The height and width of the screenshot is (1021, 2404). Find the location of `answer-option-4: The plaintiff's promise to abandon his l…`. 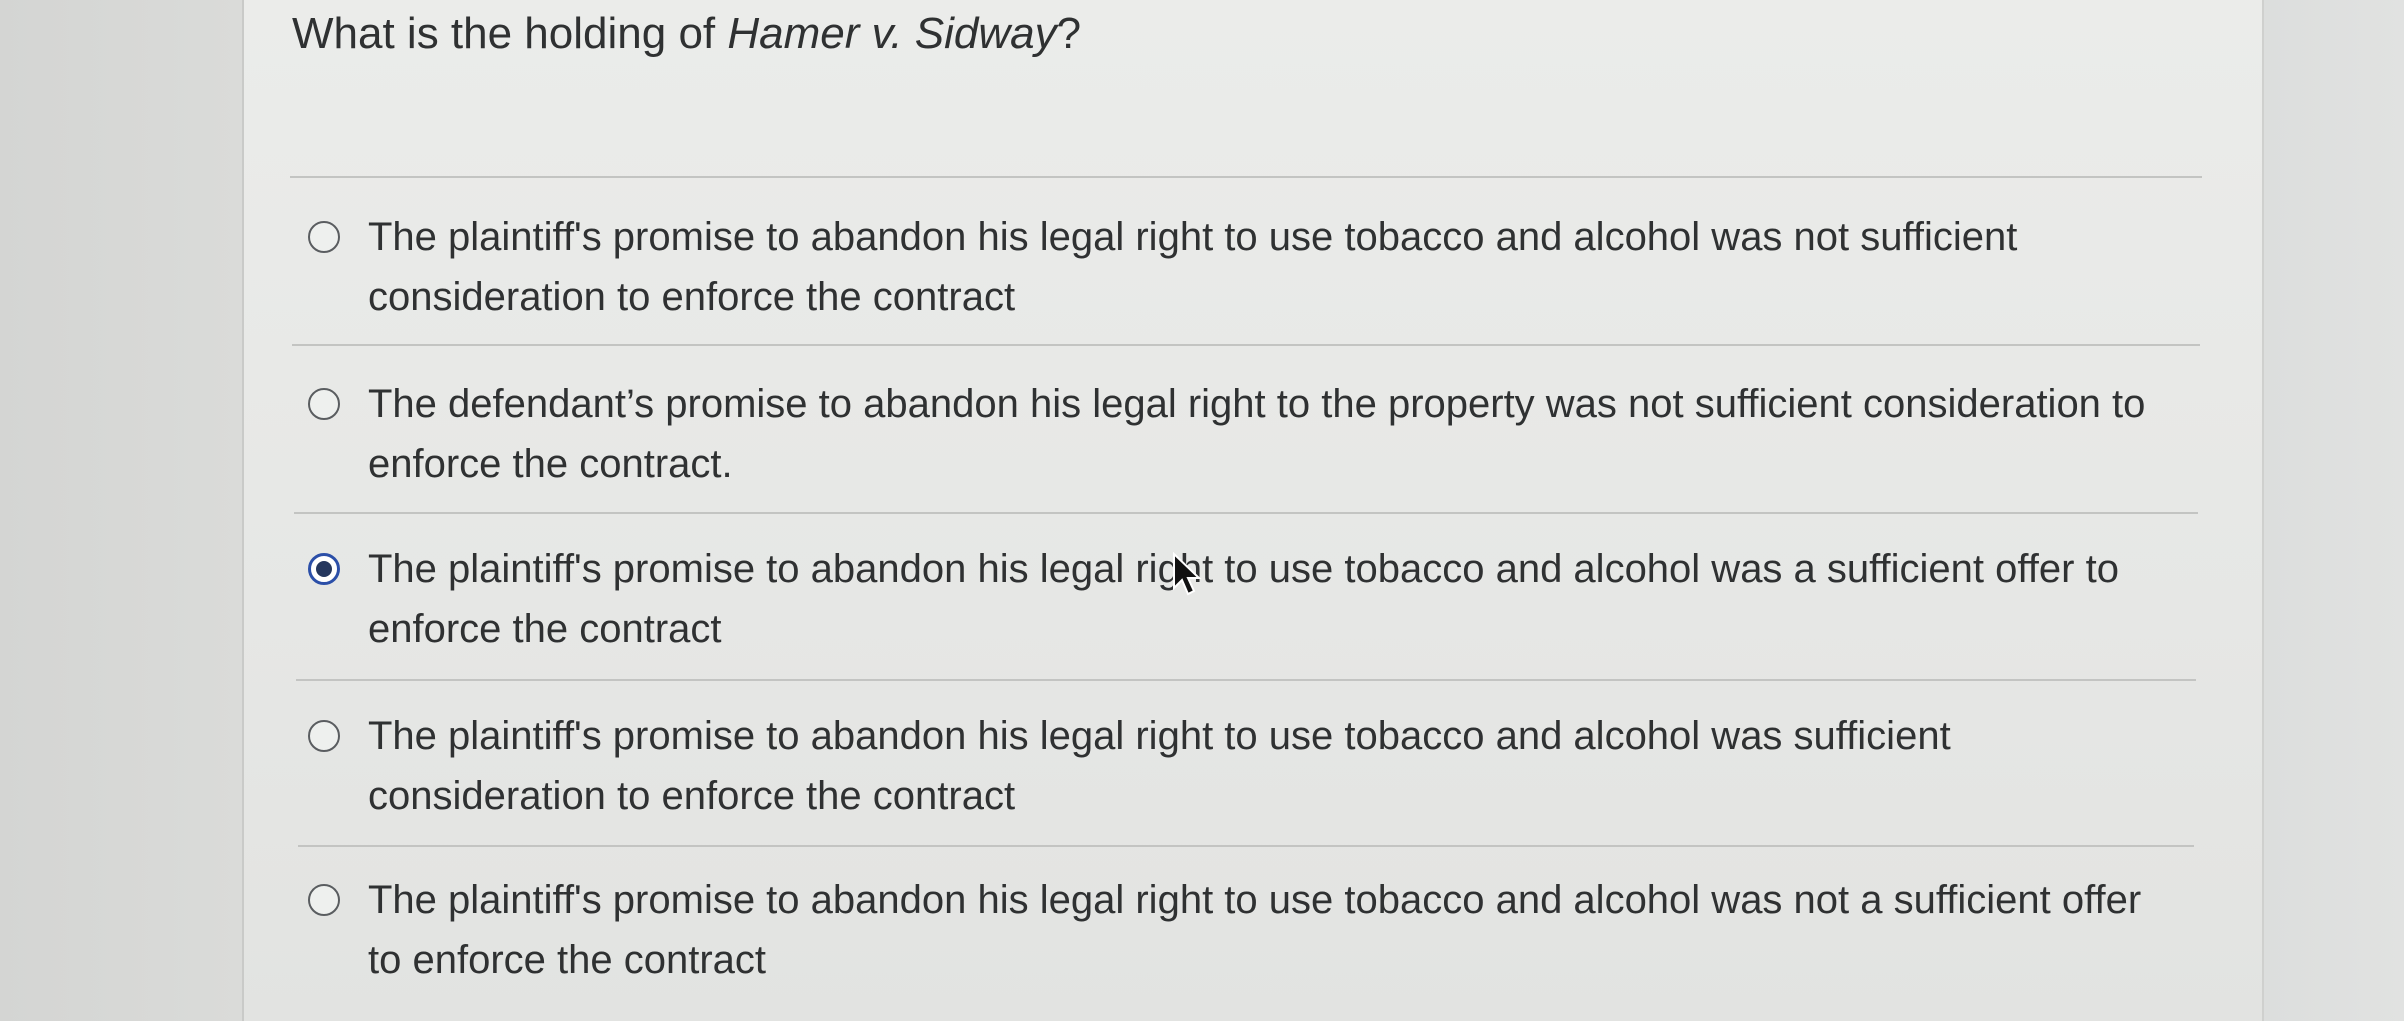

answer-option-4: The plaintiff's promise to abandon his l… is located at coordinates (1250, 766).